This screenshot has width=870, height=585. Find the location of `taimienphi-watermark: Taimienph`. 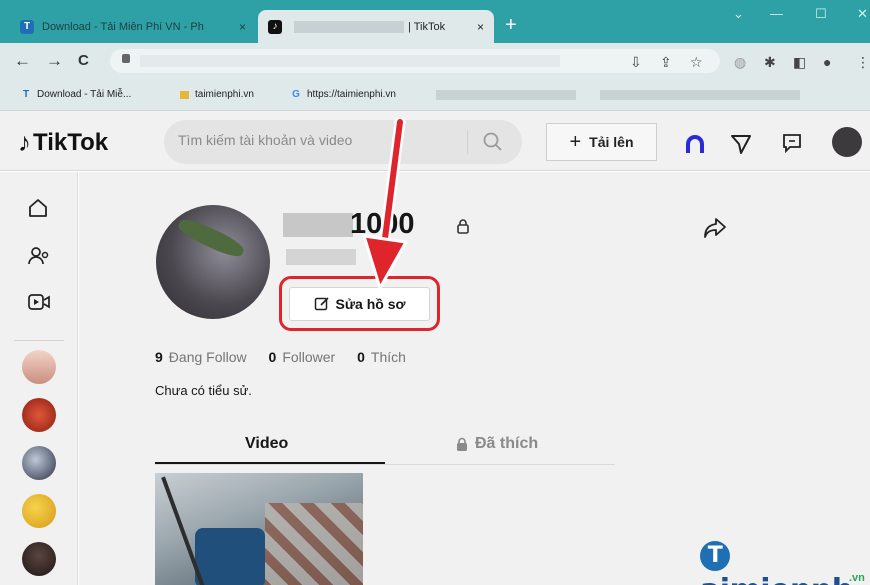

taimienphi-watermark: Taimienph is located at coordinates (785, 561).